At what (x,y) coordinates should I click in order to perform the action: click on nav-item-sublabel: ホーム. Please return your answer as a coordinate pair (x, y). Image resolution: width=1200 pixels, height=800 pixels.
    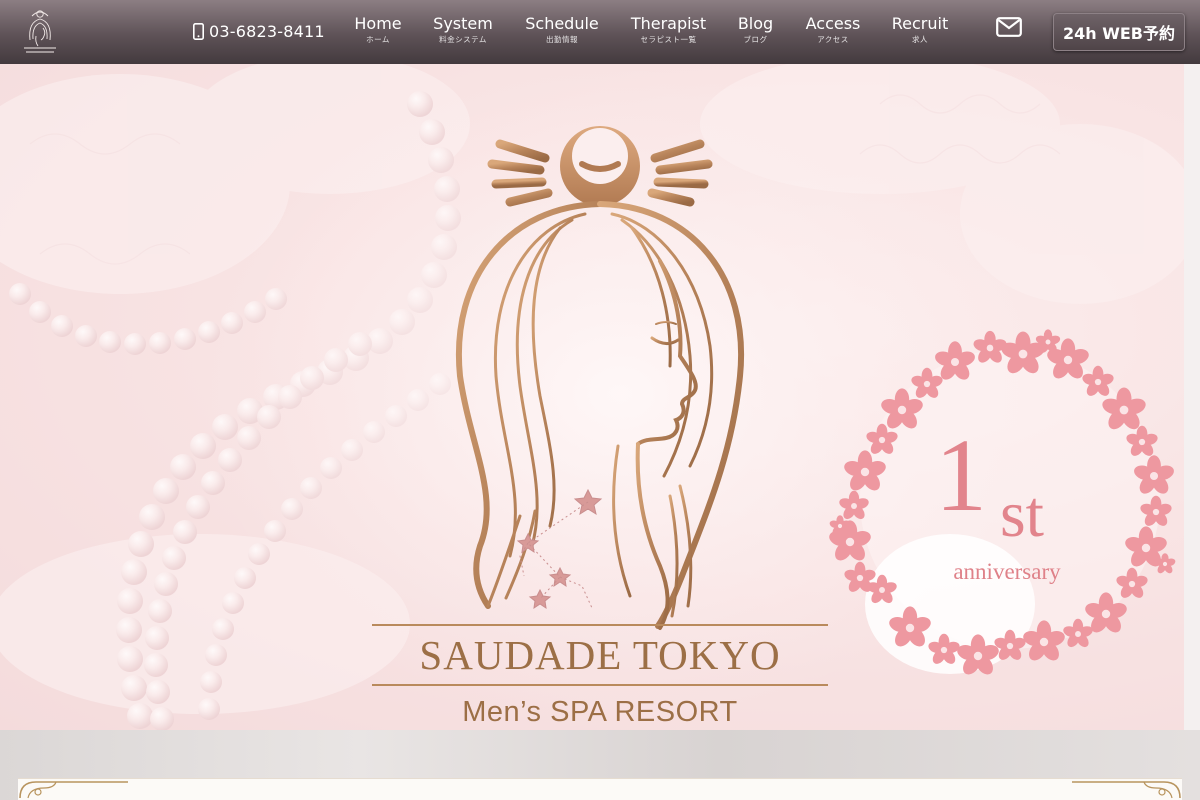
    Looking at the image, I should click on (378, 39).